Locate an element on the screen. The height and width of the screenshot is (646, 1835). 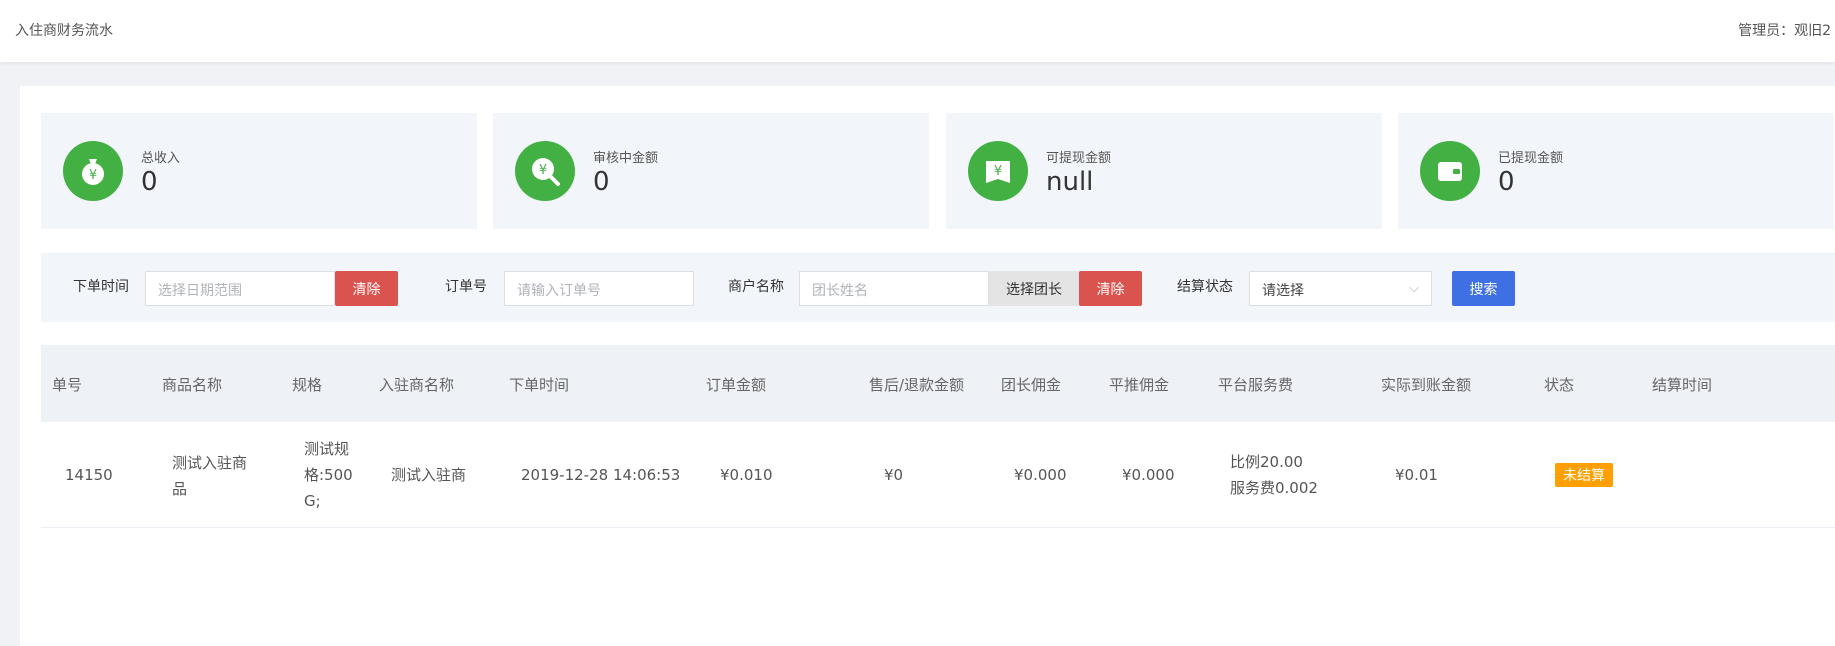
cell-refund: ¥0 is located at coordinates (894, 475).